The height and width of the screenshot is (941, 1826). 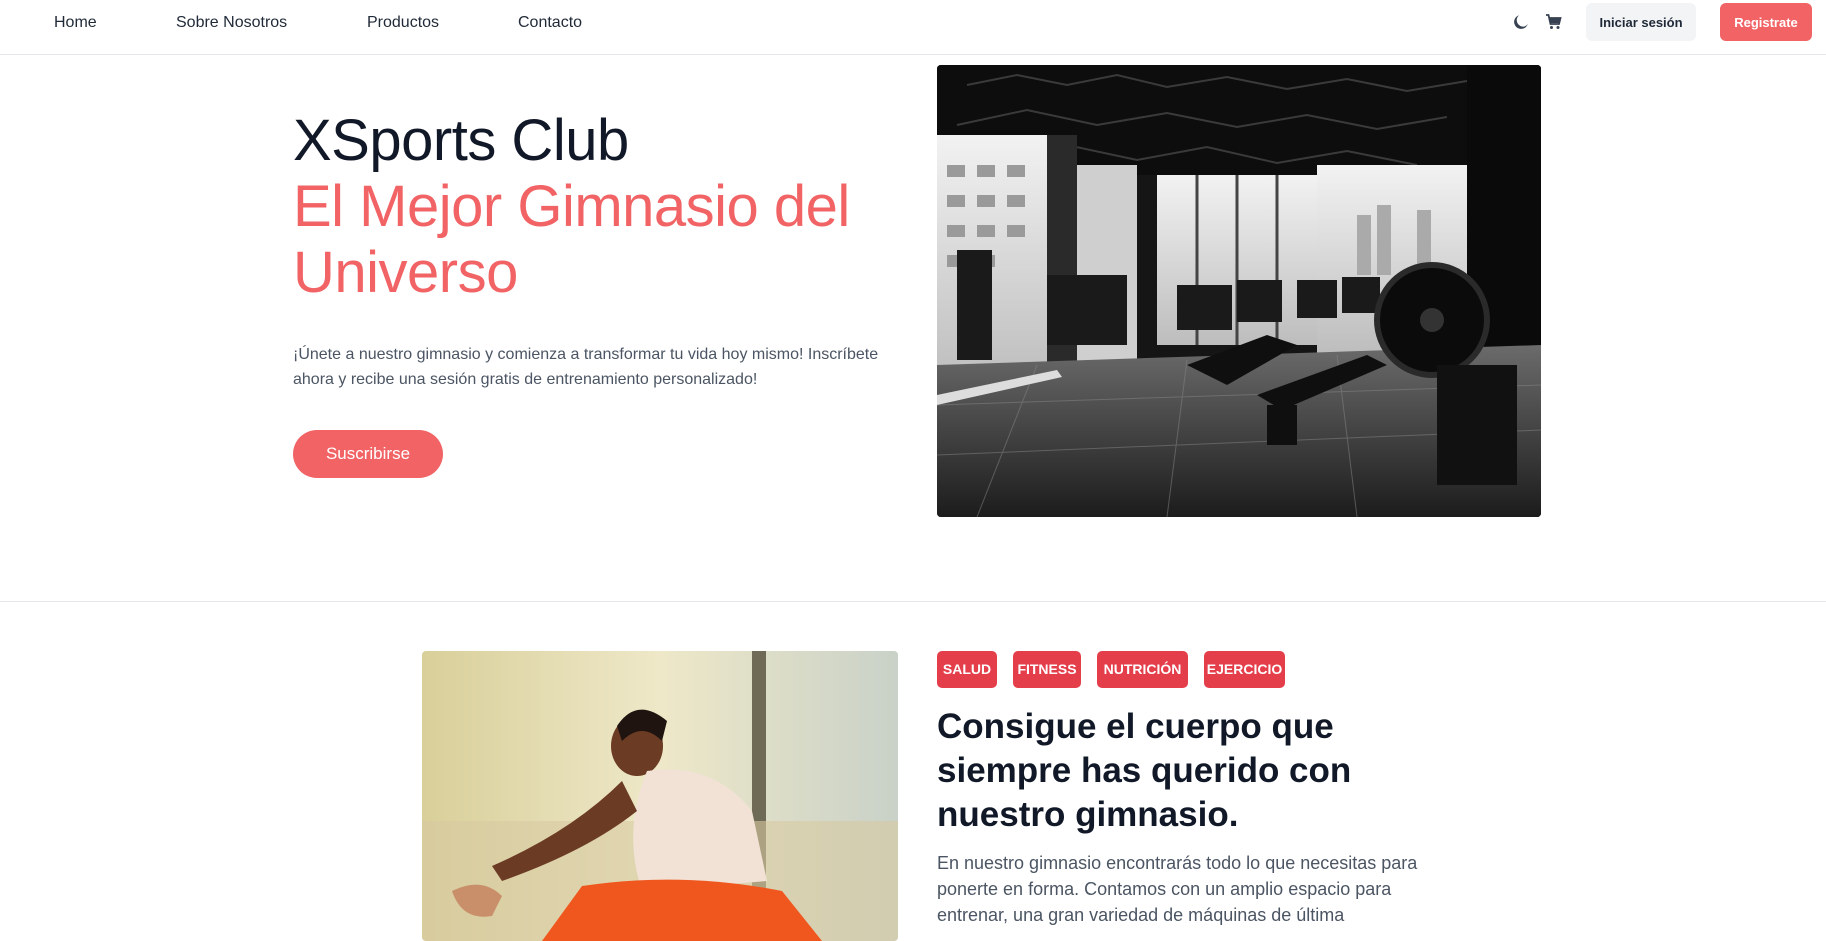 I want to click on tag-fitness: FITNESS, so click(x=1047, y=669).